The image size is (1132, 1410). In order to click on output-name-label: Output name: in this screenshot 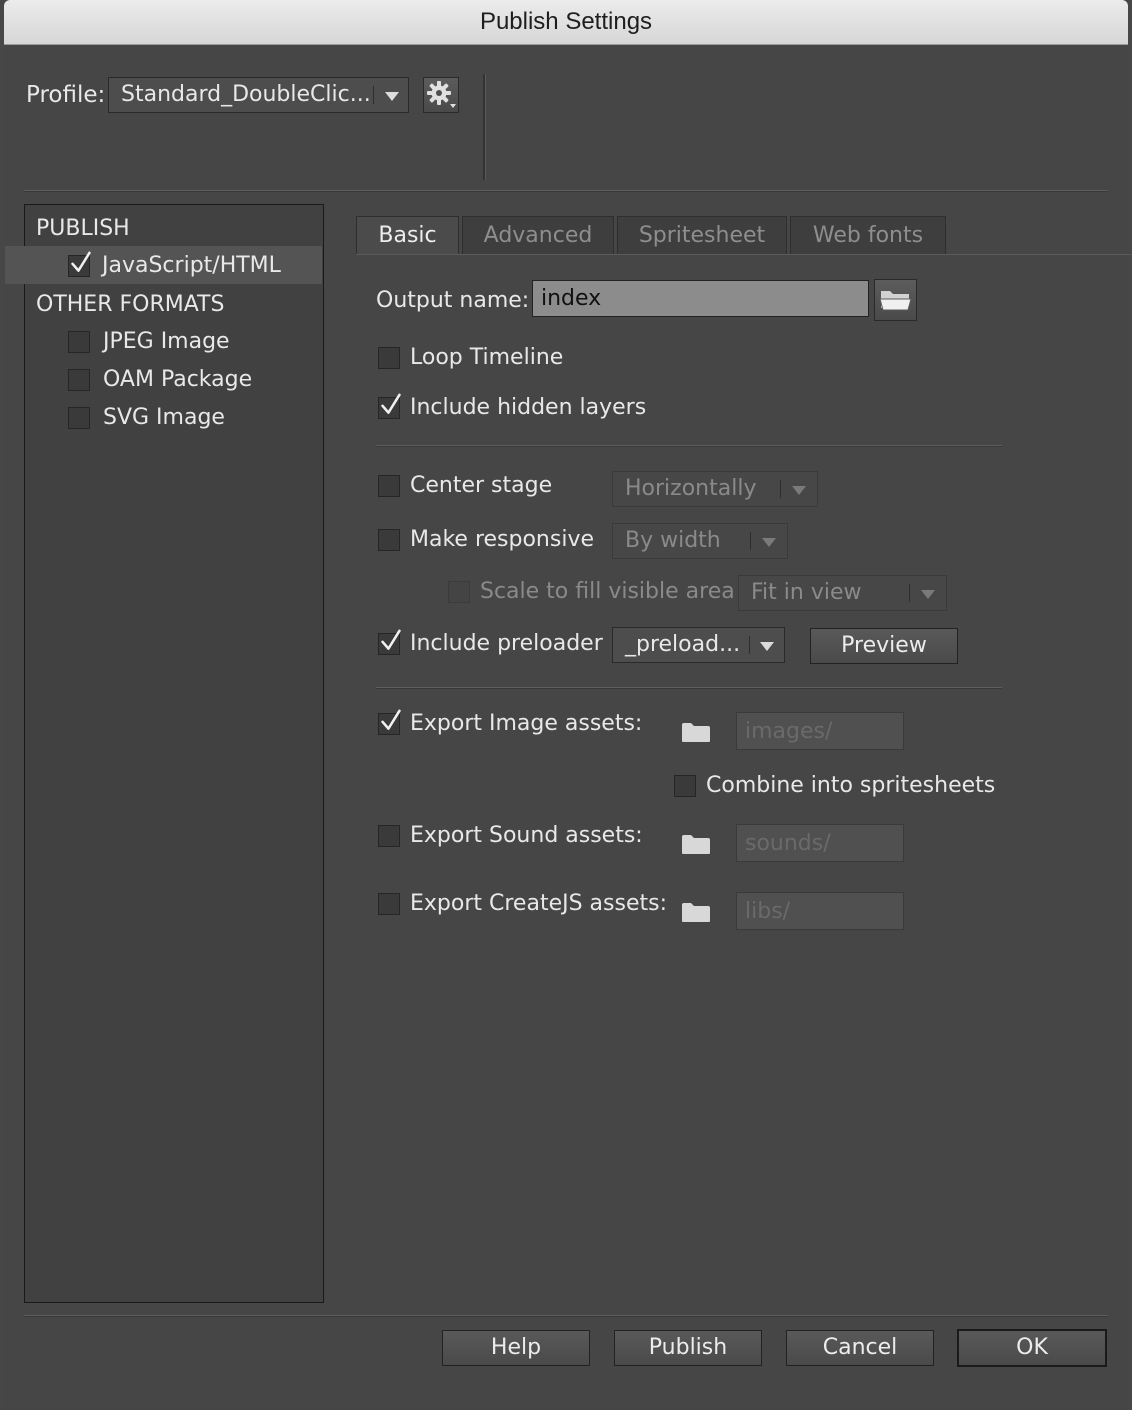, I will do `click(453, 300)`.